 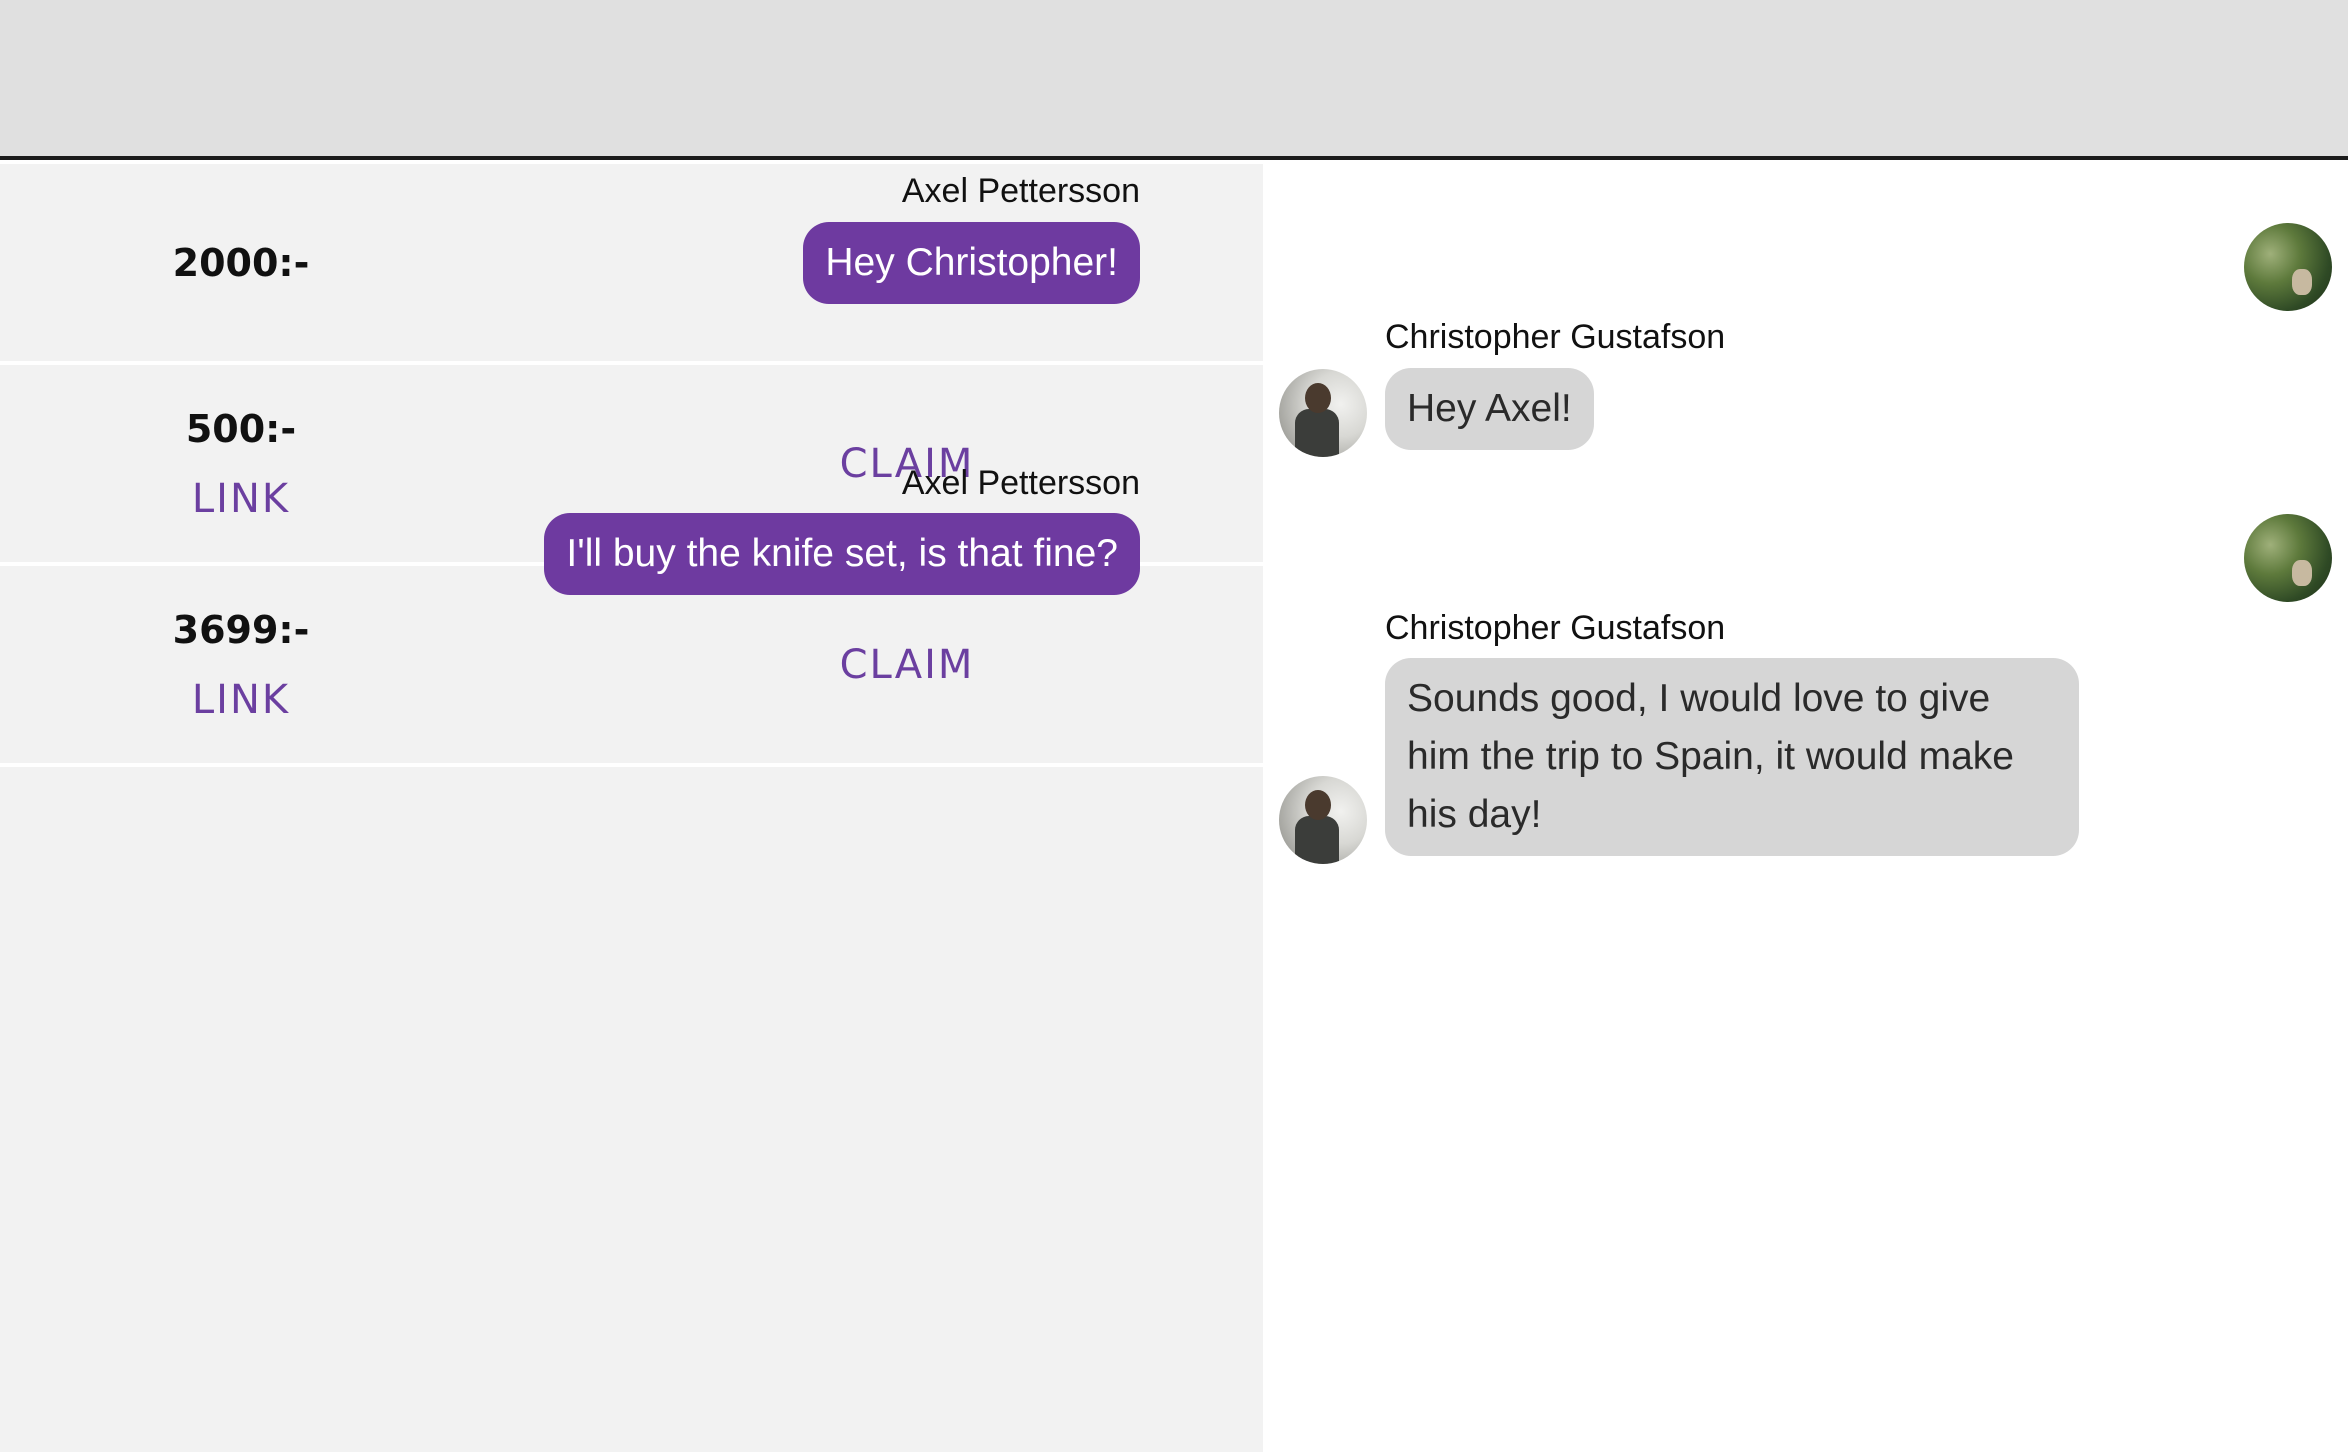 What do you see at coordinates (842, 554) in the screenshot?
I see `message-bubble: I'll buy the knife set, is that fine?` at bounding box center [842, 554].